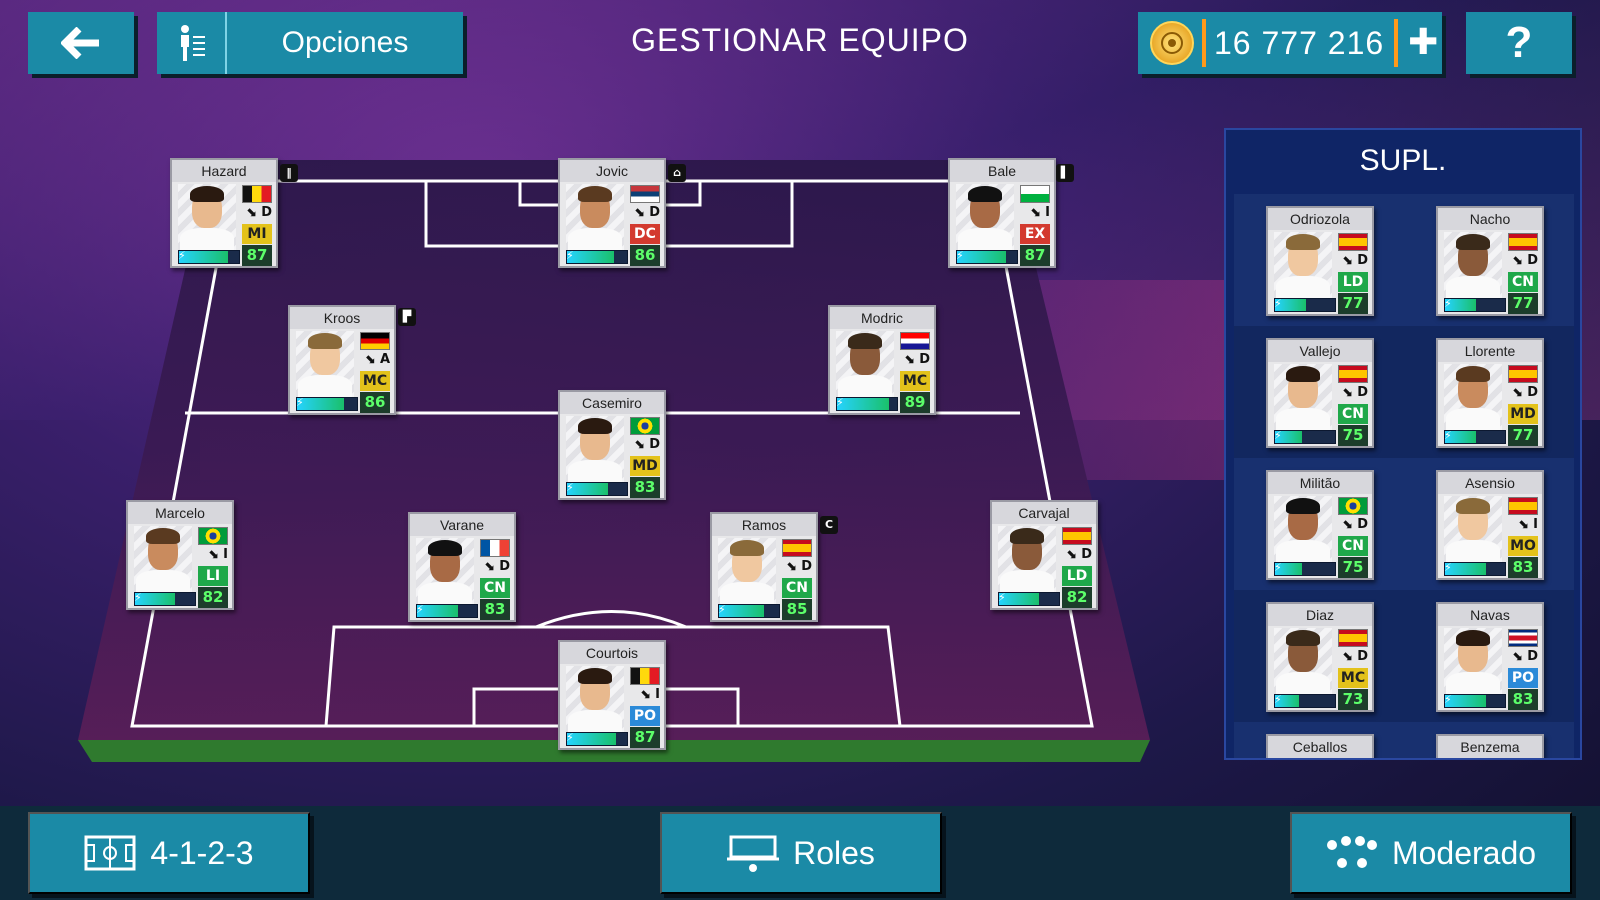 The width and height of the screenshot is (1600, 900). What do you see at coordinates (915, 381) in the screenshot?
I see `position-badge: MC` at bounding box center [915, 381].